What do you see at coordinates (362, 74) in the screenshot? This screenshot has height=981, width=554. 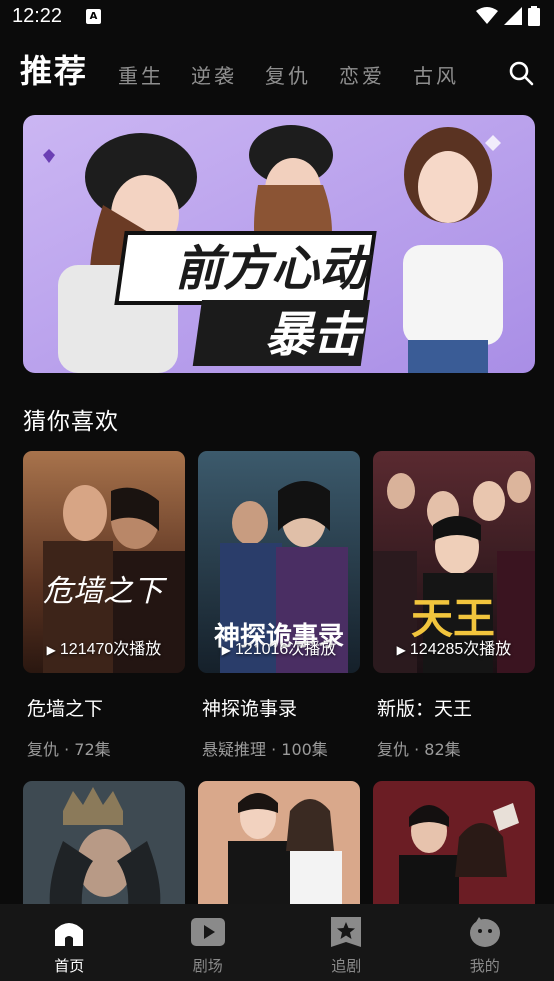 I see `tab-romance: 恋爱` at bounding box center [362, 74].